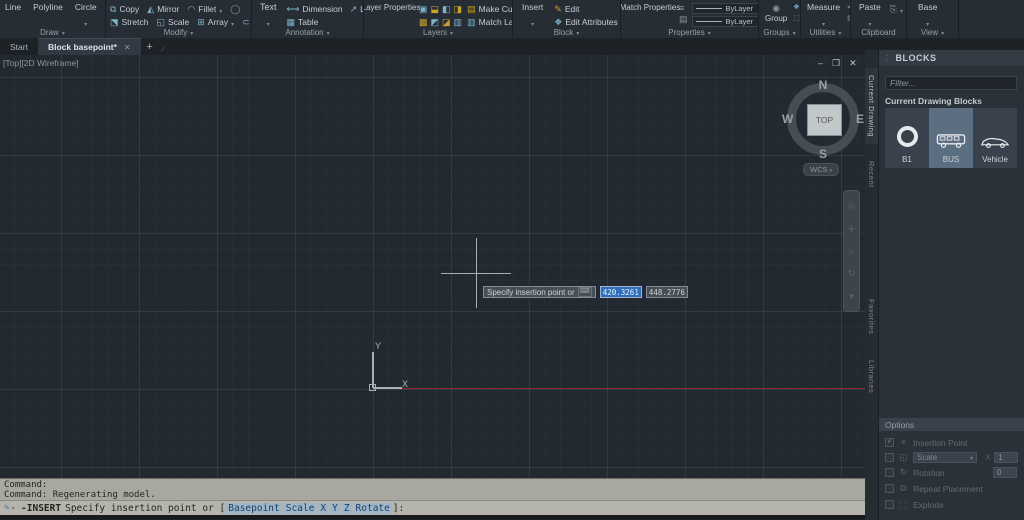 The width and height of the screenshot is (1024, 520). Describe the element at coordinates (823, 85) in the screenshot. I see `viewcube-north: N` at that location.